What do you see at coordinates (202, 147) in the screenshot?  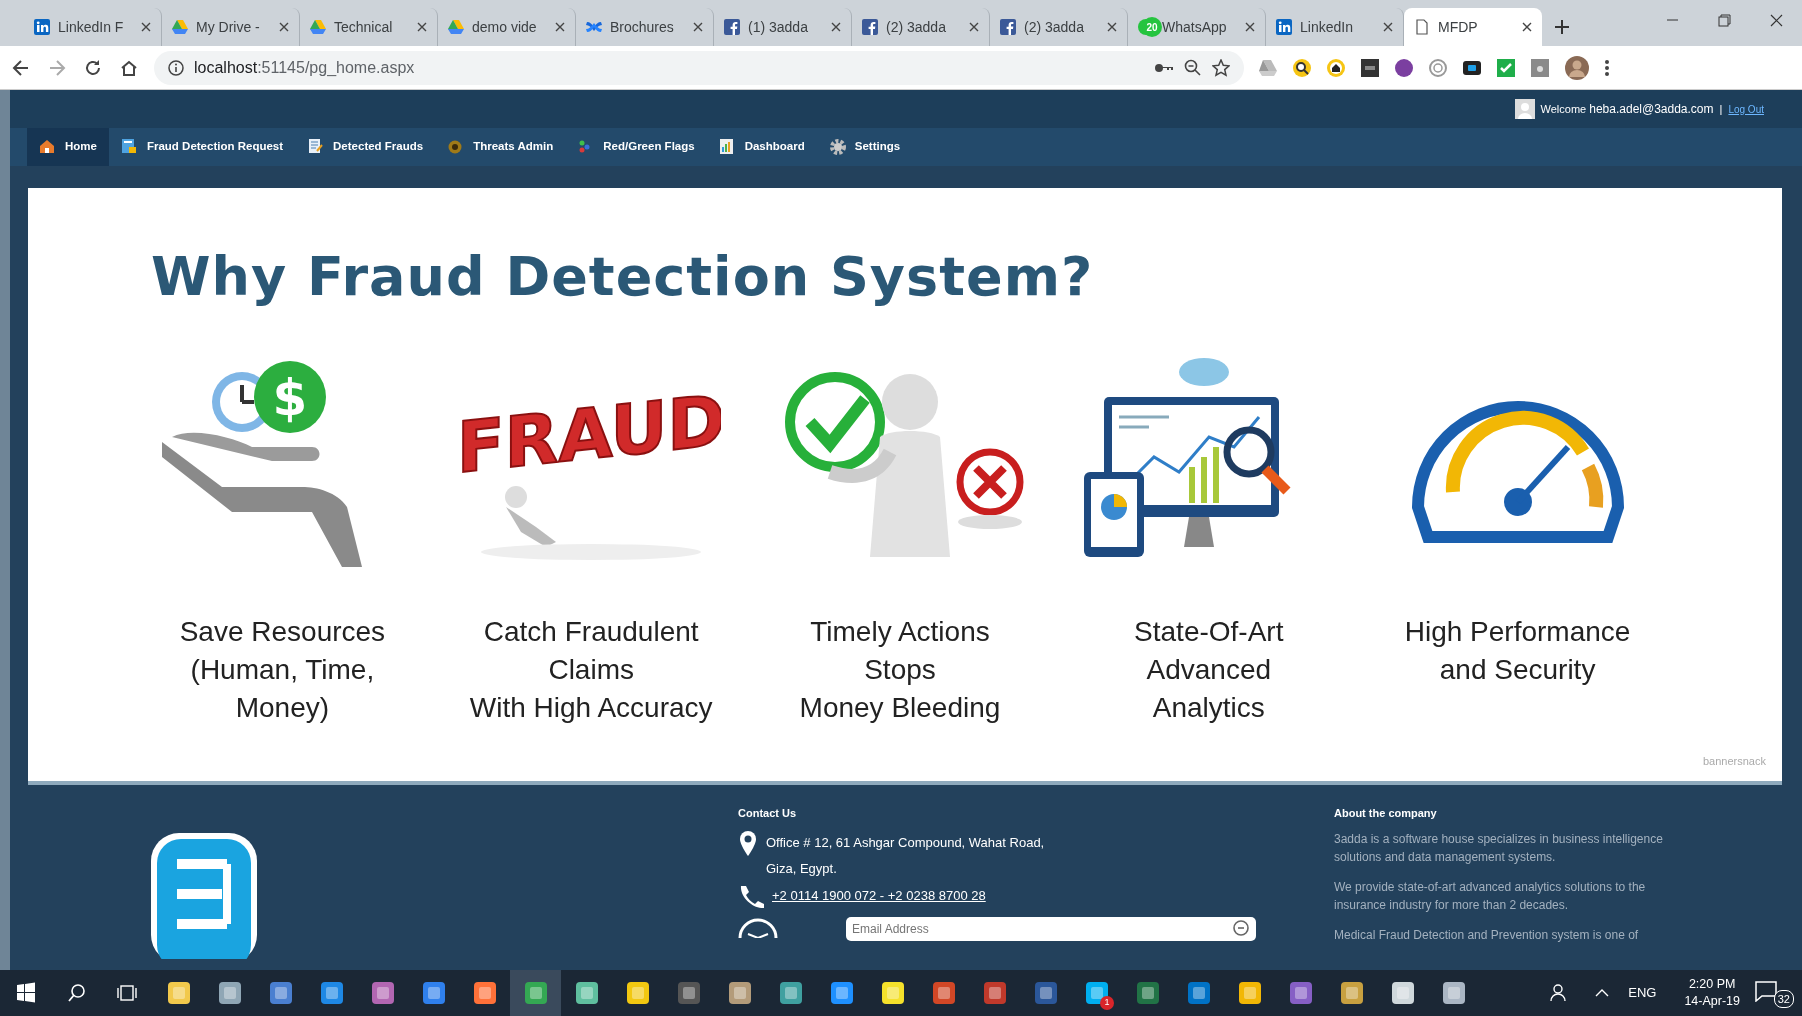 I see `menu-item: Fraud Detection Request` at bounding box center [202, 147].